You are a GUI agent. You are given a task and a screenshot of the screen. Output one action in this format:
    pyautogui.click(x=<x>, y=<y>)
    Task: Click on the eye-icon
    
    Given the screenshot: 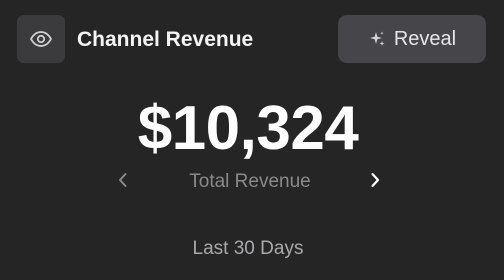 What is the action you would take?
    pyautogui.click(x=41, y=39)
    